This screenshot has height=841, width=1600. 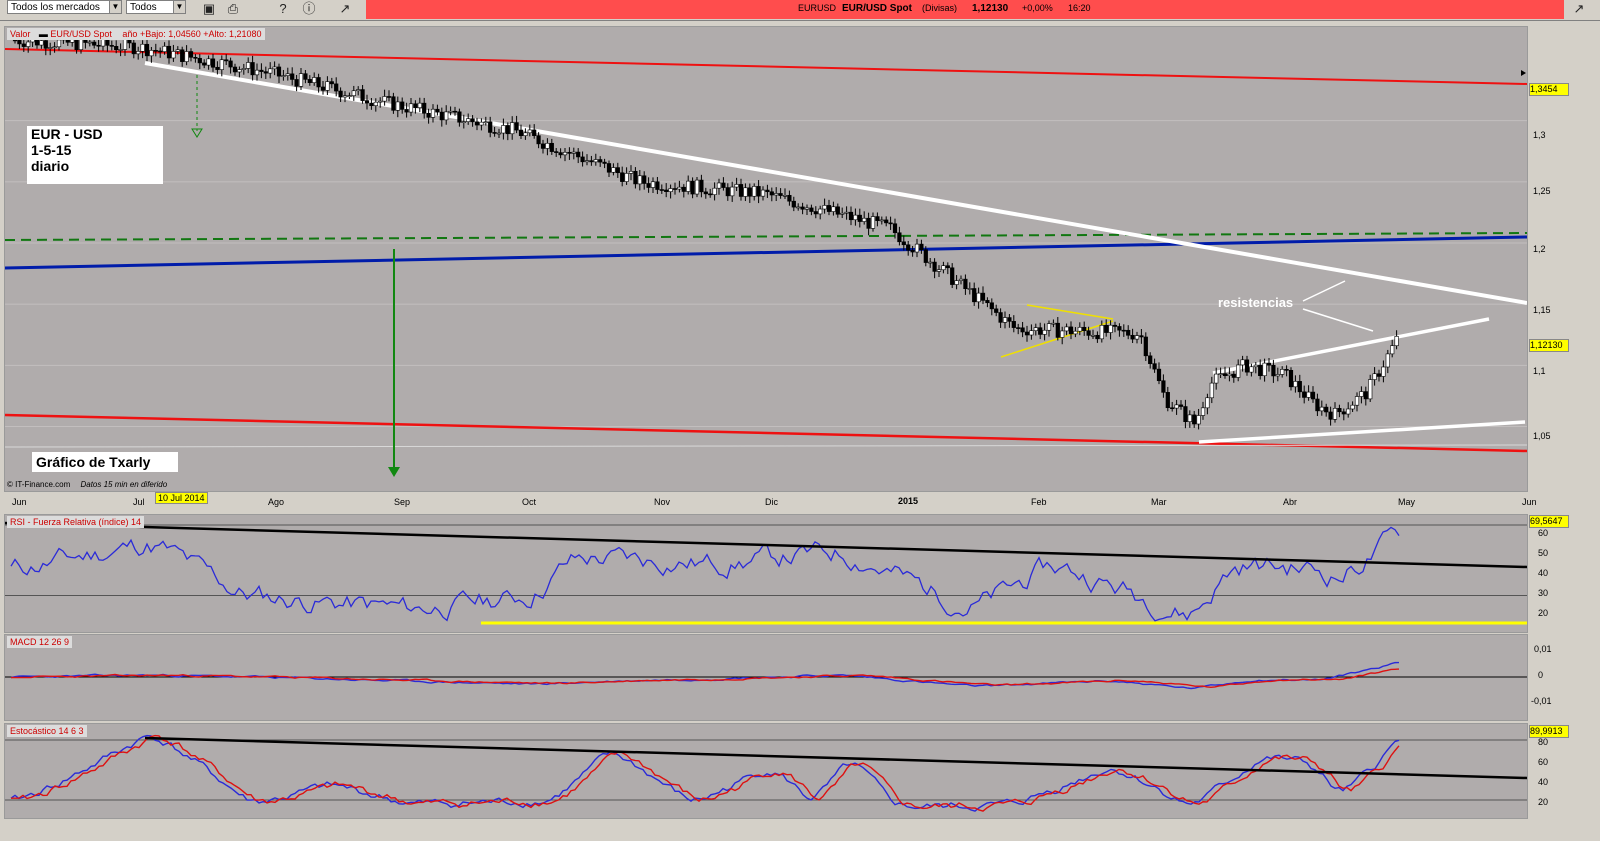 What do you see at coordinates (64, 7) in the screenshot?
I see `market-select: Todos los mercados ▼` at bounding box center [64, 7].